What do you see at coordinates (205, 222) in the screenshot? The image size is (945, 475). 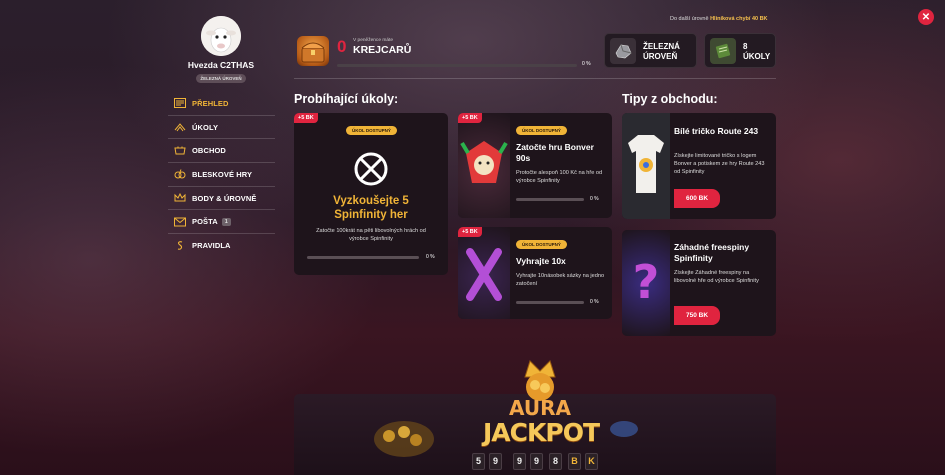 I see `sidebar-item-label: POŠTA` at bounding box center [205, 222].